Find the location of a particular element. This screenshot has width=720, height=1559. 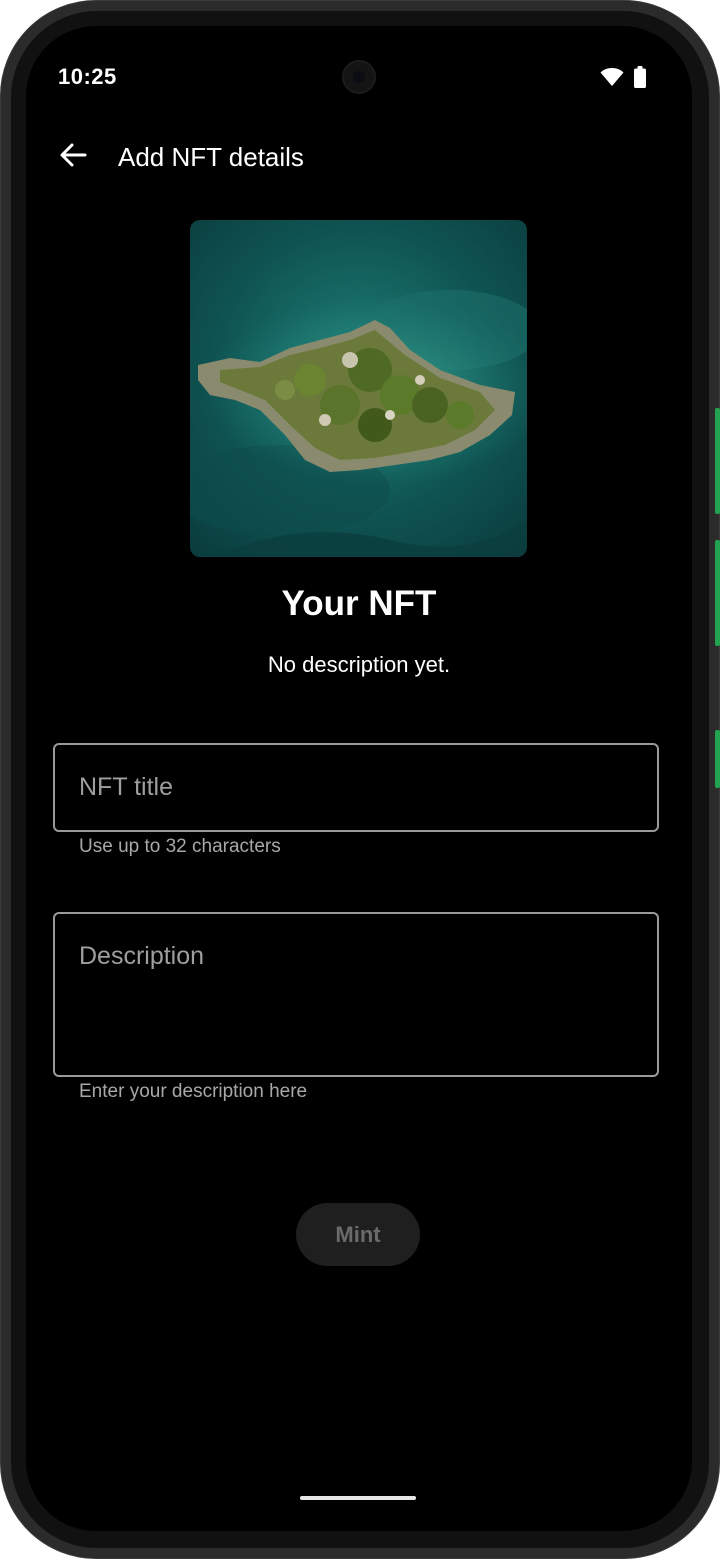

arrow-back-icon is located at coordinates (73, 157).